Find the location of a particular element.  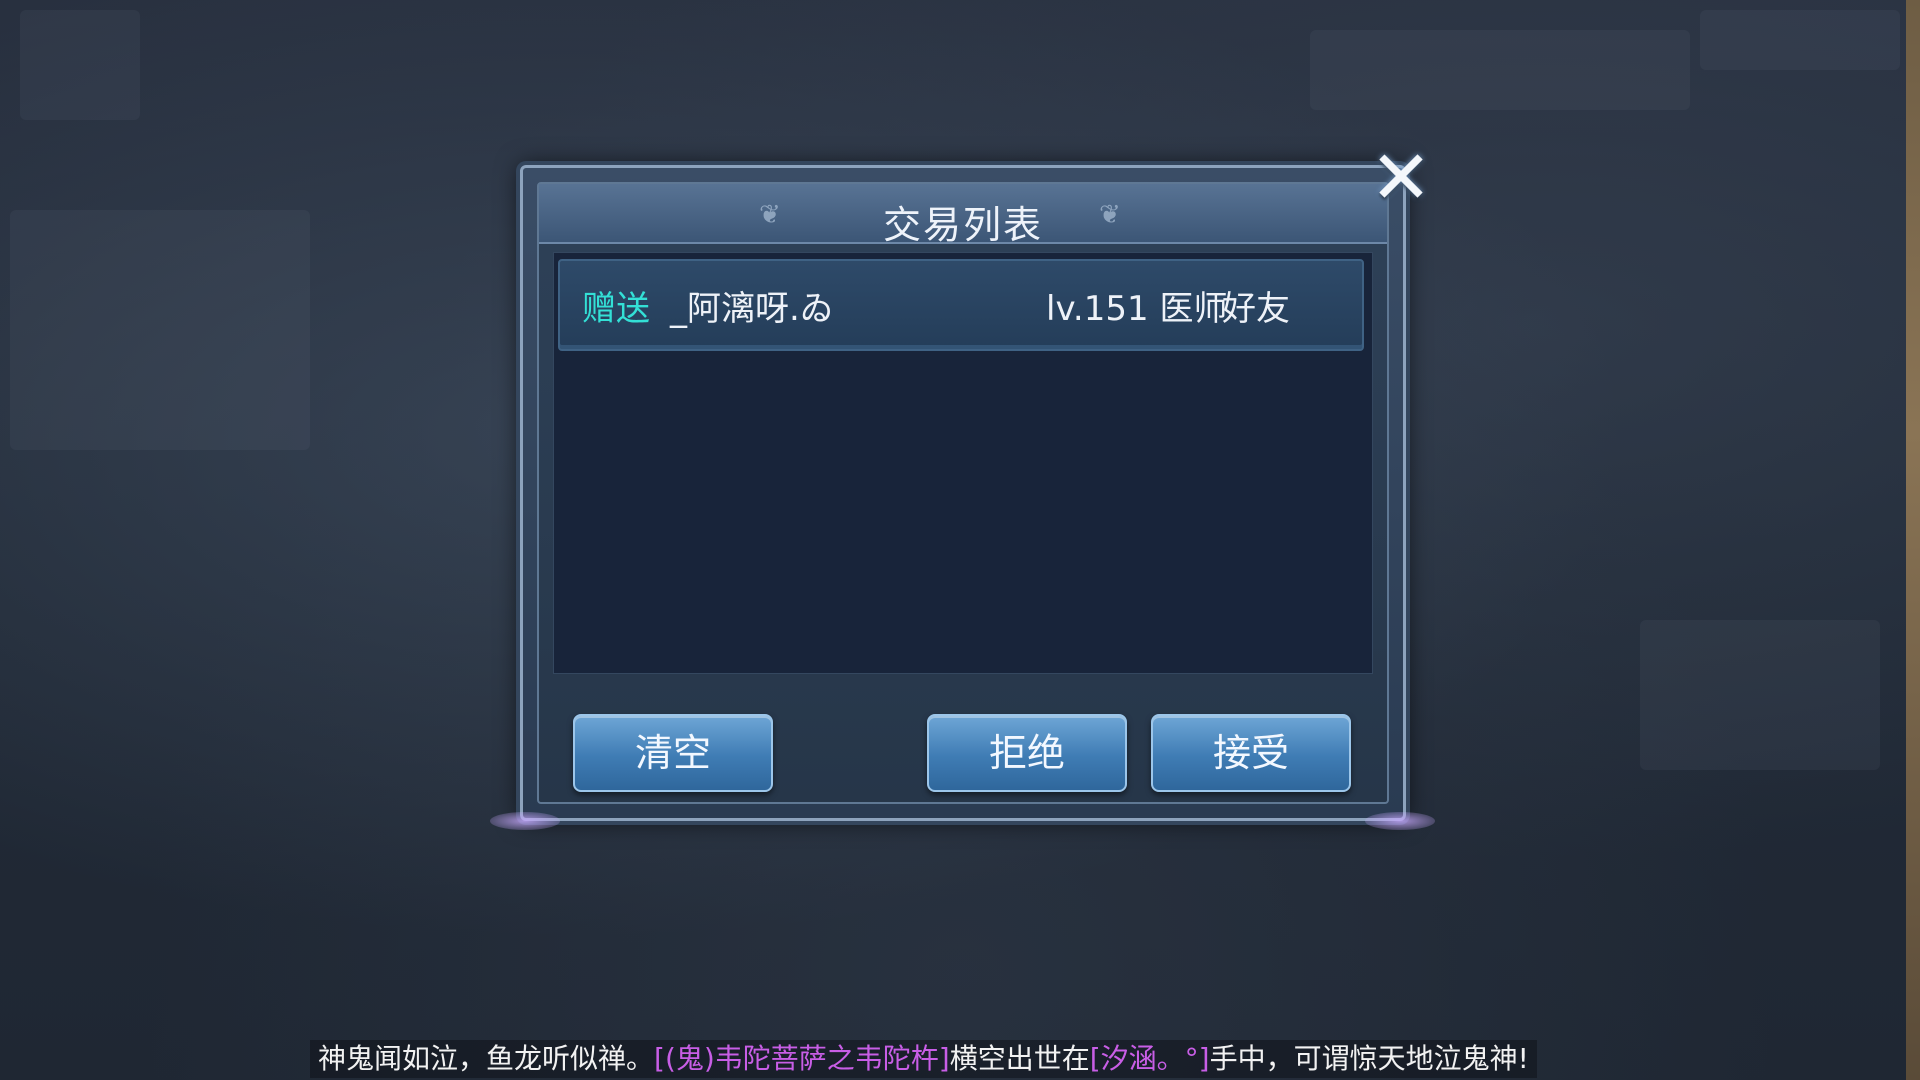

right-glow-decoration is located at coordinates (1400, 821).